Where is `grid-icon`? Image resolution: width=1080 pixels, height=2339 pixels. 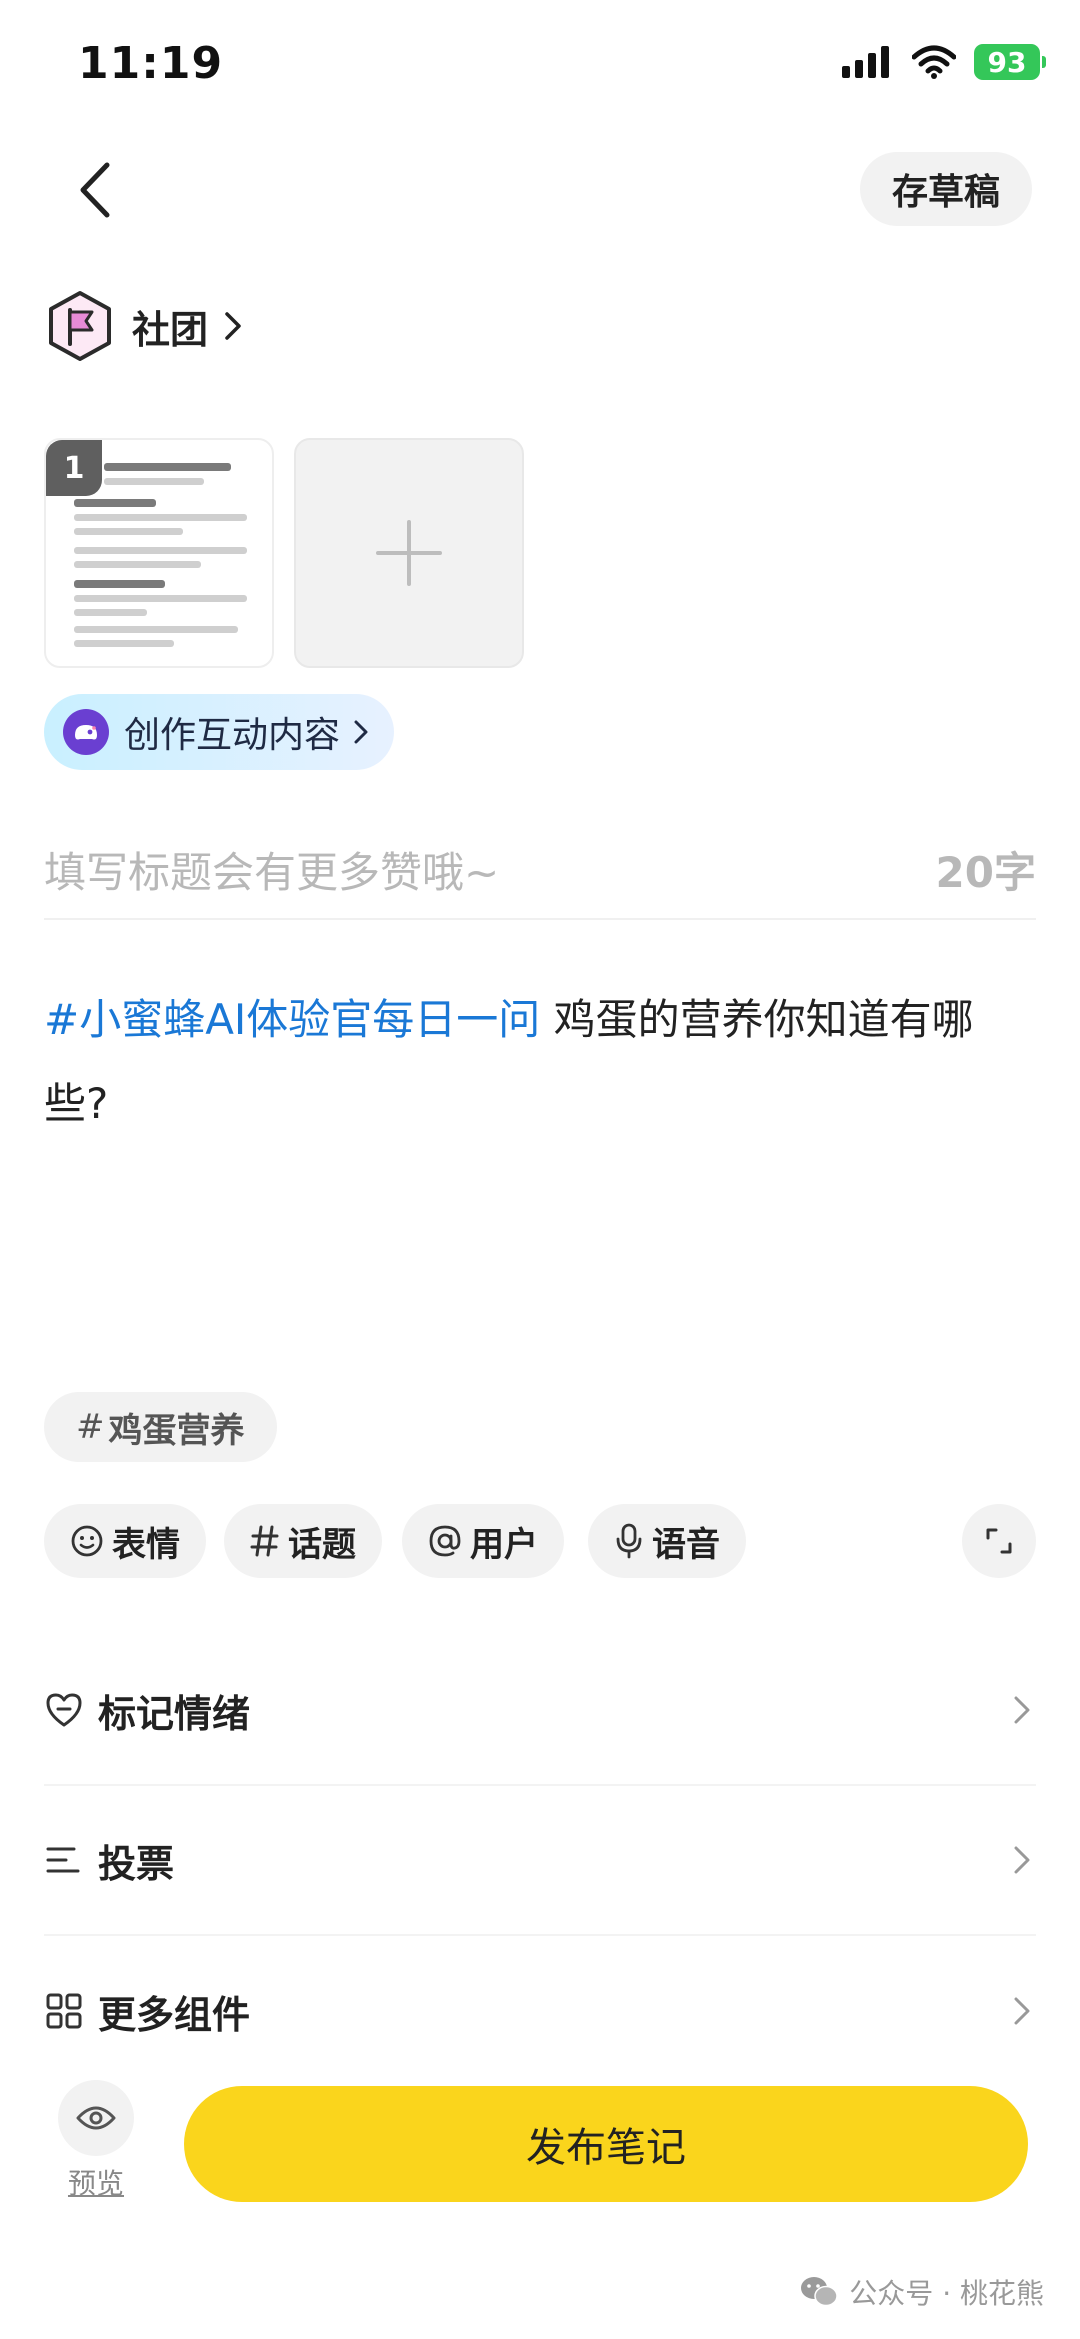 grid-icon is located at coordinates (64, 2011).